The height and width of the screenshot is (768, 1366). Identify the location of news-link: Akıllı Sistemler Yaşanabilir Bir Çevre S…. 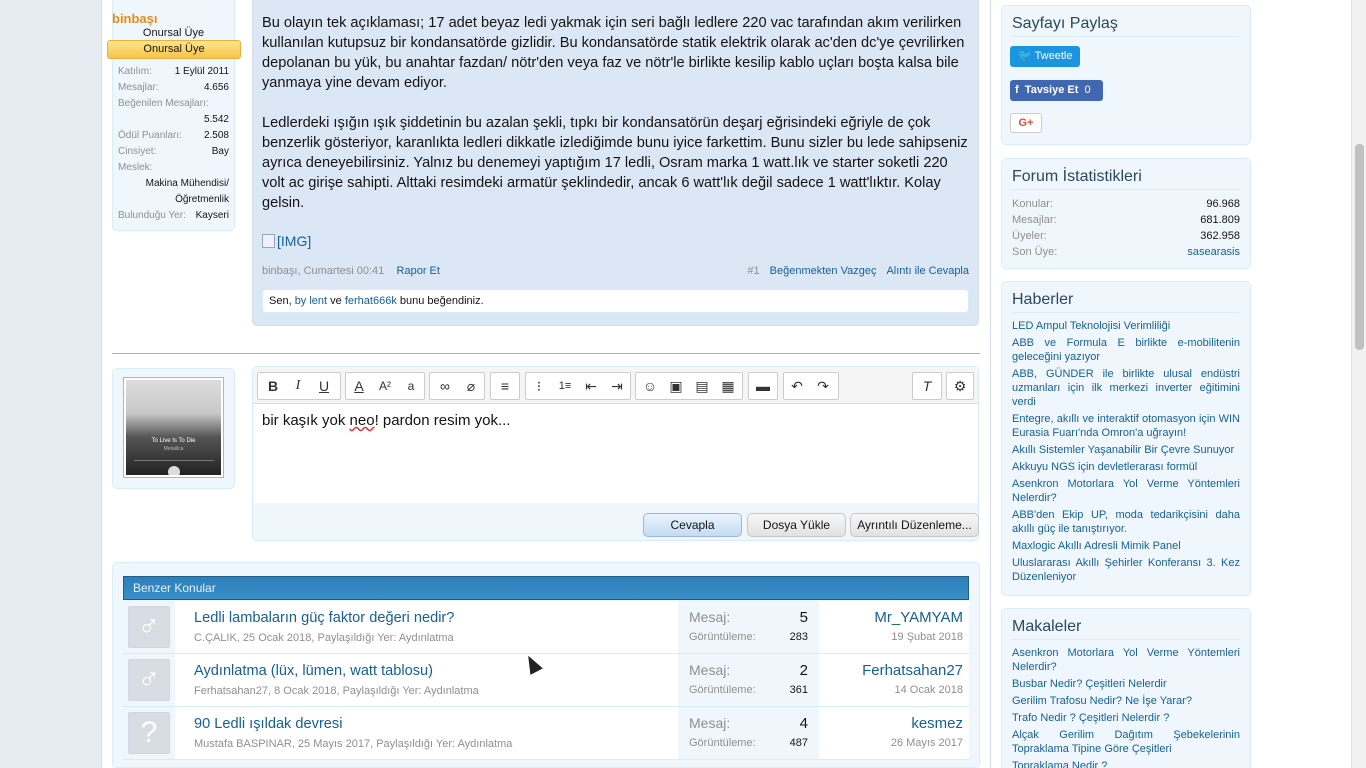
(1126, 450).